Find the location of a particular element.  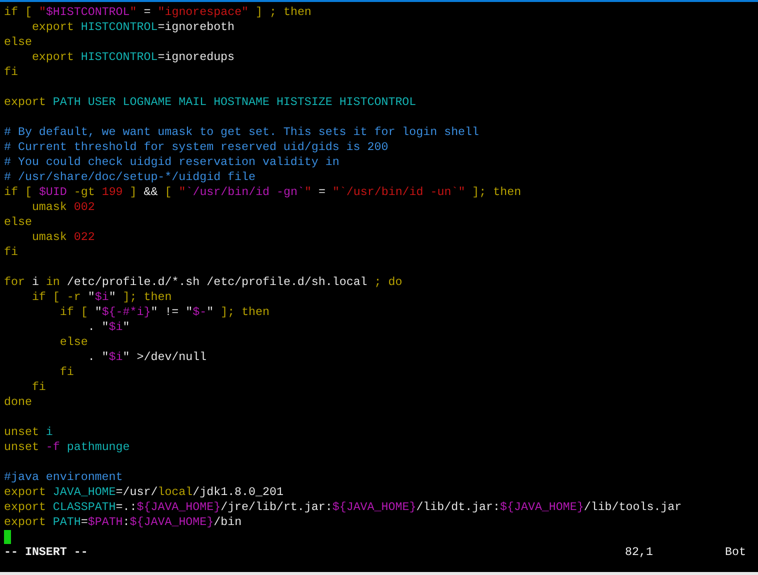

scroll-position: Bot is located at coordinates (736, 552).